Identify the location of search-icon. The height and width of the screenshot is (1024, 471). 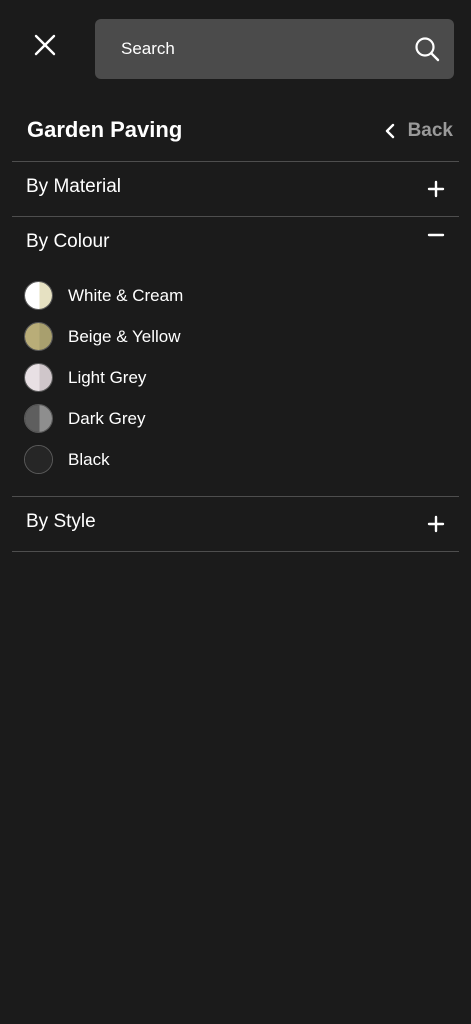
(427, 49).